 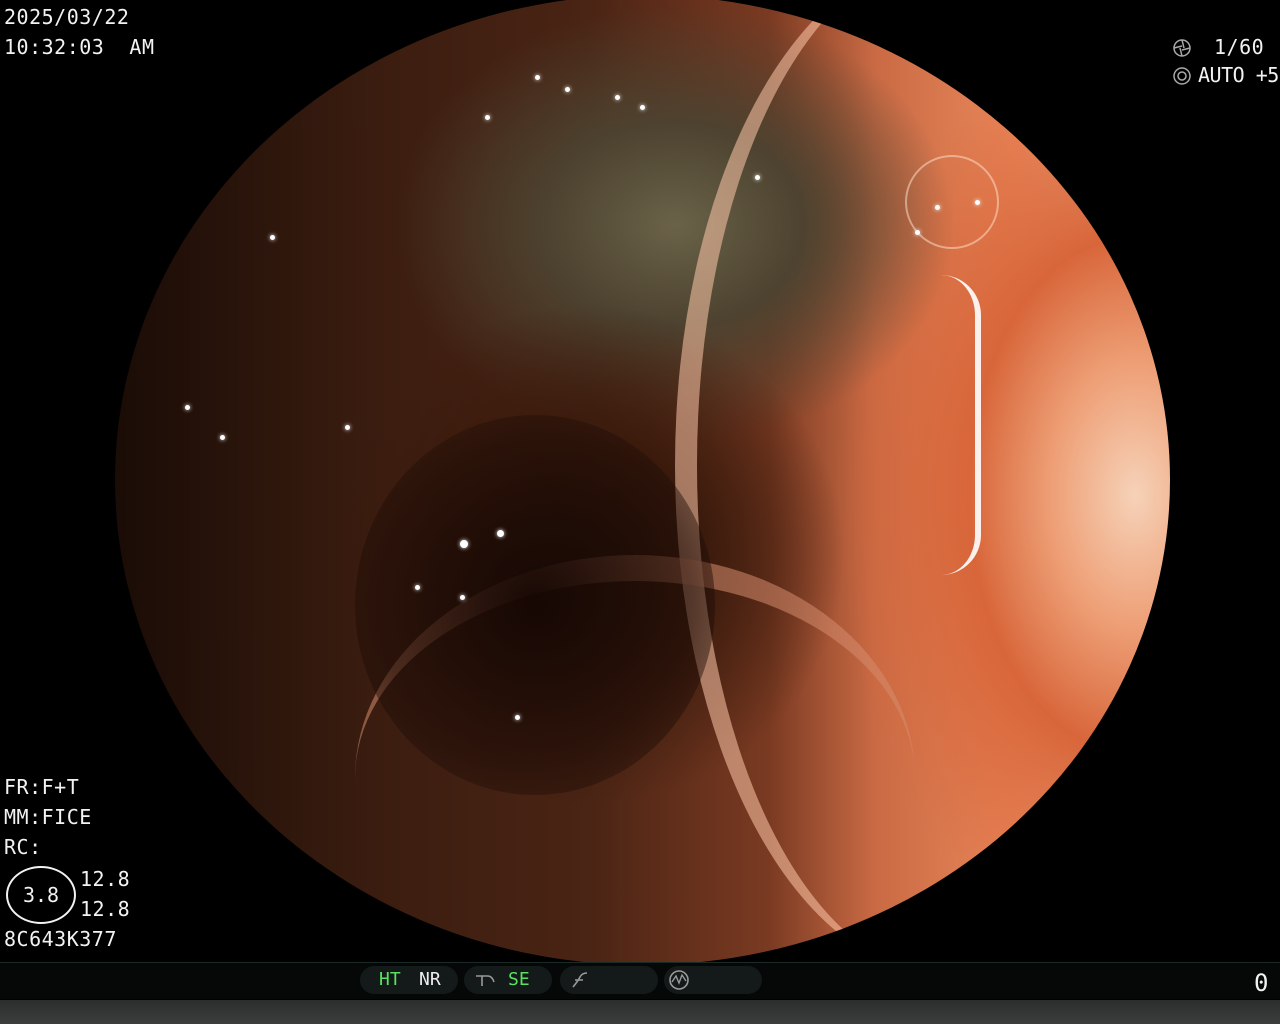 What do you see at coordinates (713, 980) in the screenshot?
I see `signal-pill` at bounding box center [713, 980].